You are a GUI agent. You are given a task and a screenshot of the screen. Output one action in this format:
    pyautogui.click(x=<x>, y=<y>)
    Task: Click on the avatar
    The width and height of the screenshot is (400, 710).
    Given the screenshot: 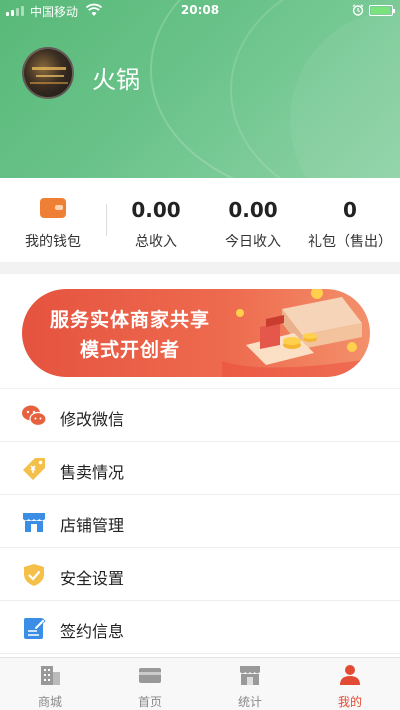 What is the action you would take?
    pyautogui.click(x=48, y=73)
    